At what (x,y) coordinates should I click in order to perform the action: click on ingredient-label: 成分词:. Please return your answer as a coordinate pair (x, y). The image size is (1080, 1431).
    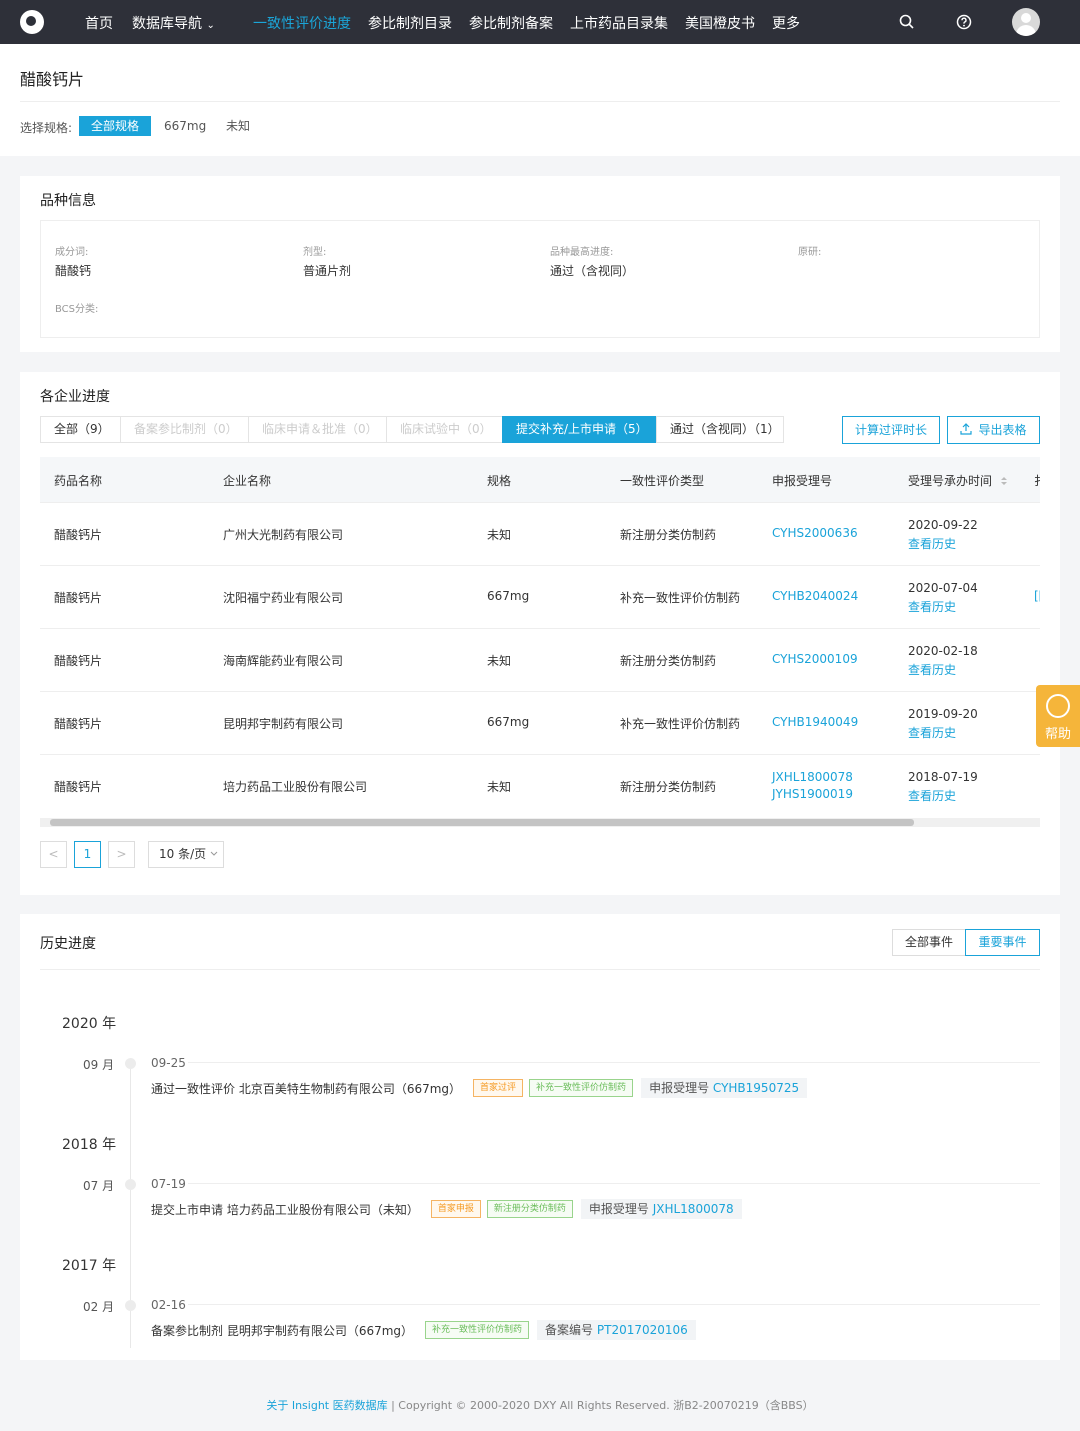
    Looking at the image, I should click on (72, 252).